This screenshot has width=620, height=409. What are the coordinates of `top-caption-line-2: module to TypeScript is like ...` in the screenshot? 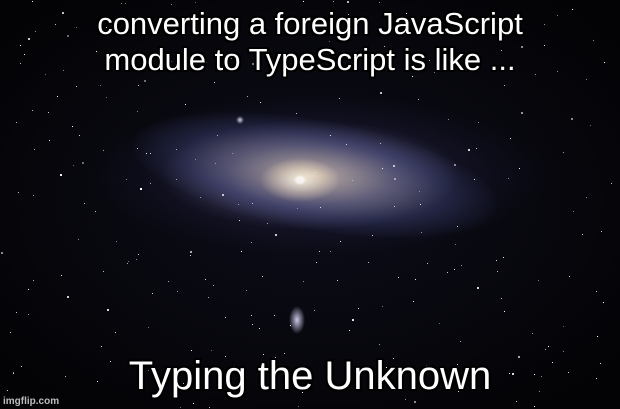 It's located at (310, 59).